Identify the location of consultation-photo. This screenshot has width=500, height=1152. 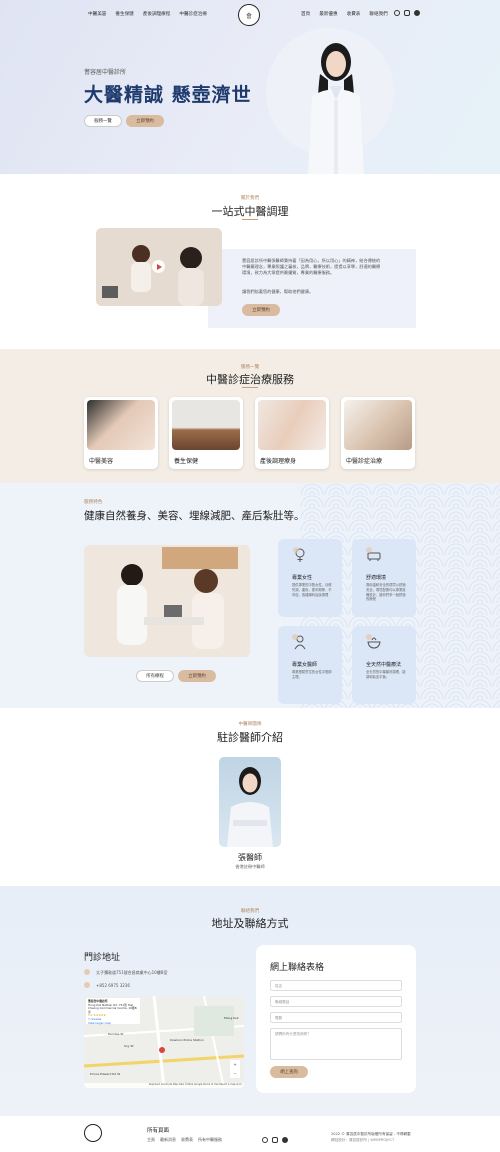
(167, 601).